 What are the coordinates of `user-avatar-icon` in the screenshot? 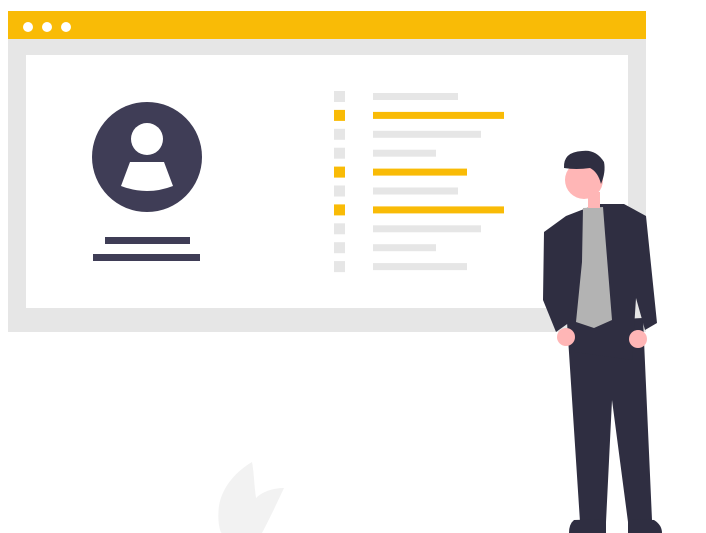 It's located at (147, 157).